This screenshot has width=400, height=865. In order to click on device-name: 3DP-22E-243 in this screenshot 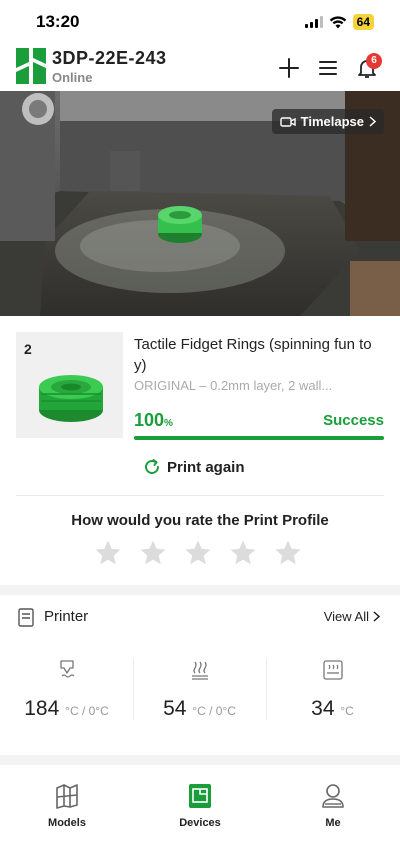, I will do `click(109, 58)`.